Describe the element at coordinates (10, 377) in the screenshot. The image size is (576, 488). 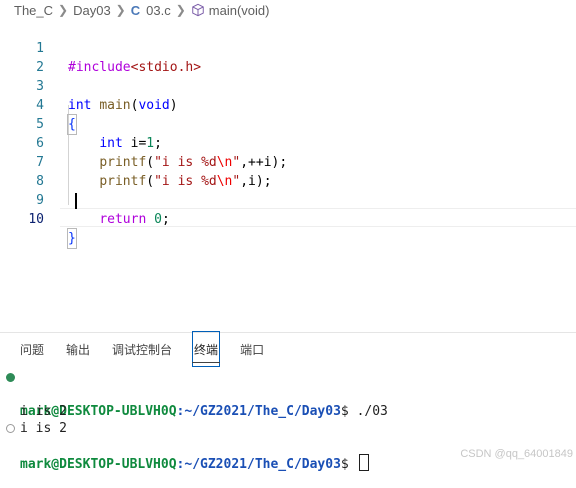
I see `command-success-icon` at that location.